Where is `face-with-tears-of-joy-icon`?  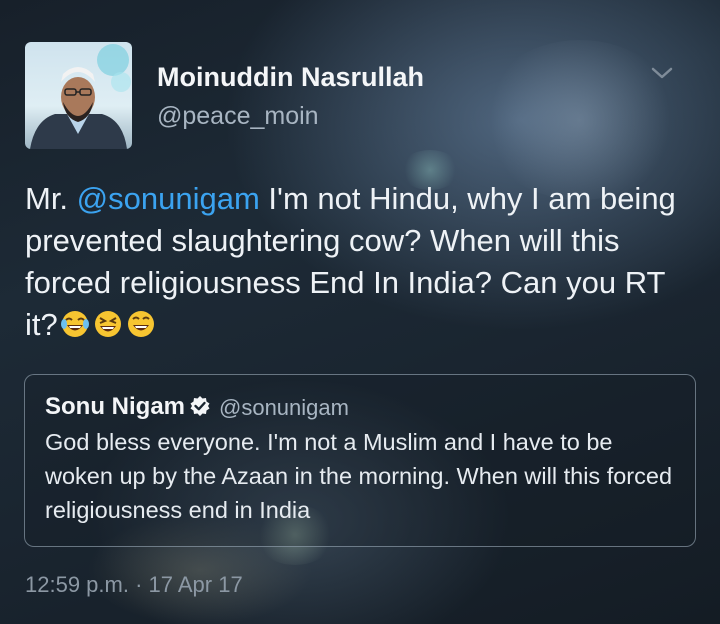 face-with-tears-of-joy-icon is located at coordinates (75, 323).